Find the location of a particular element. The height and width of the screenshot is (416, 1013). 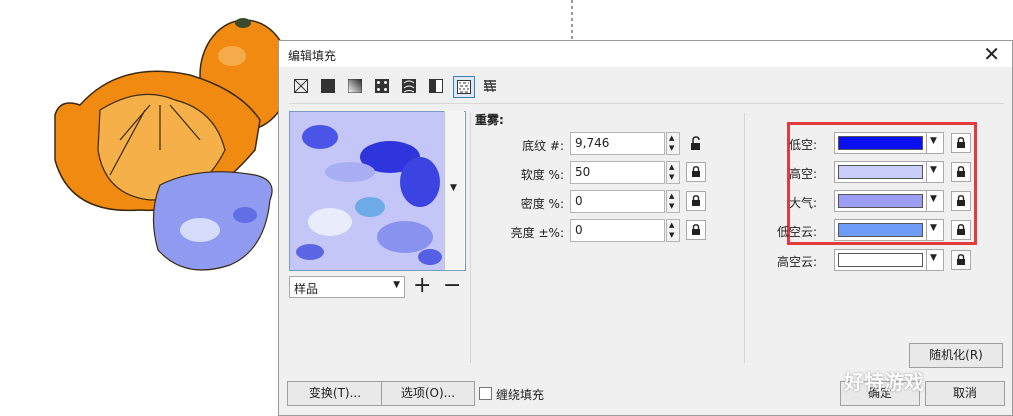

fountain-fill-icon is located at coordinates (356, 87).